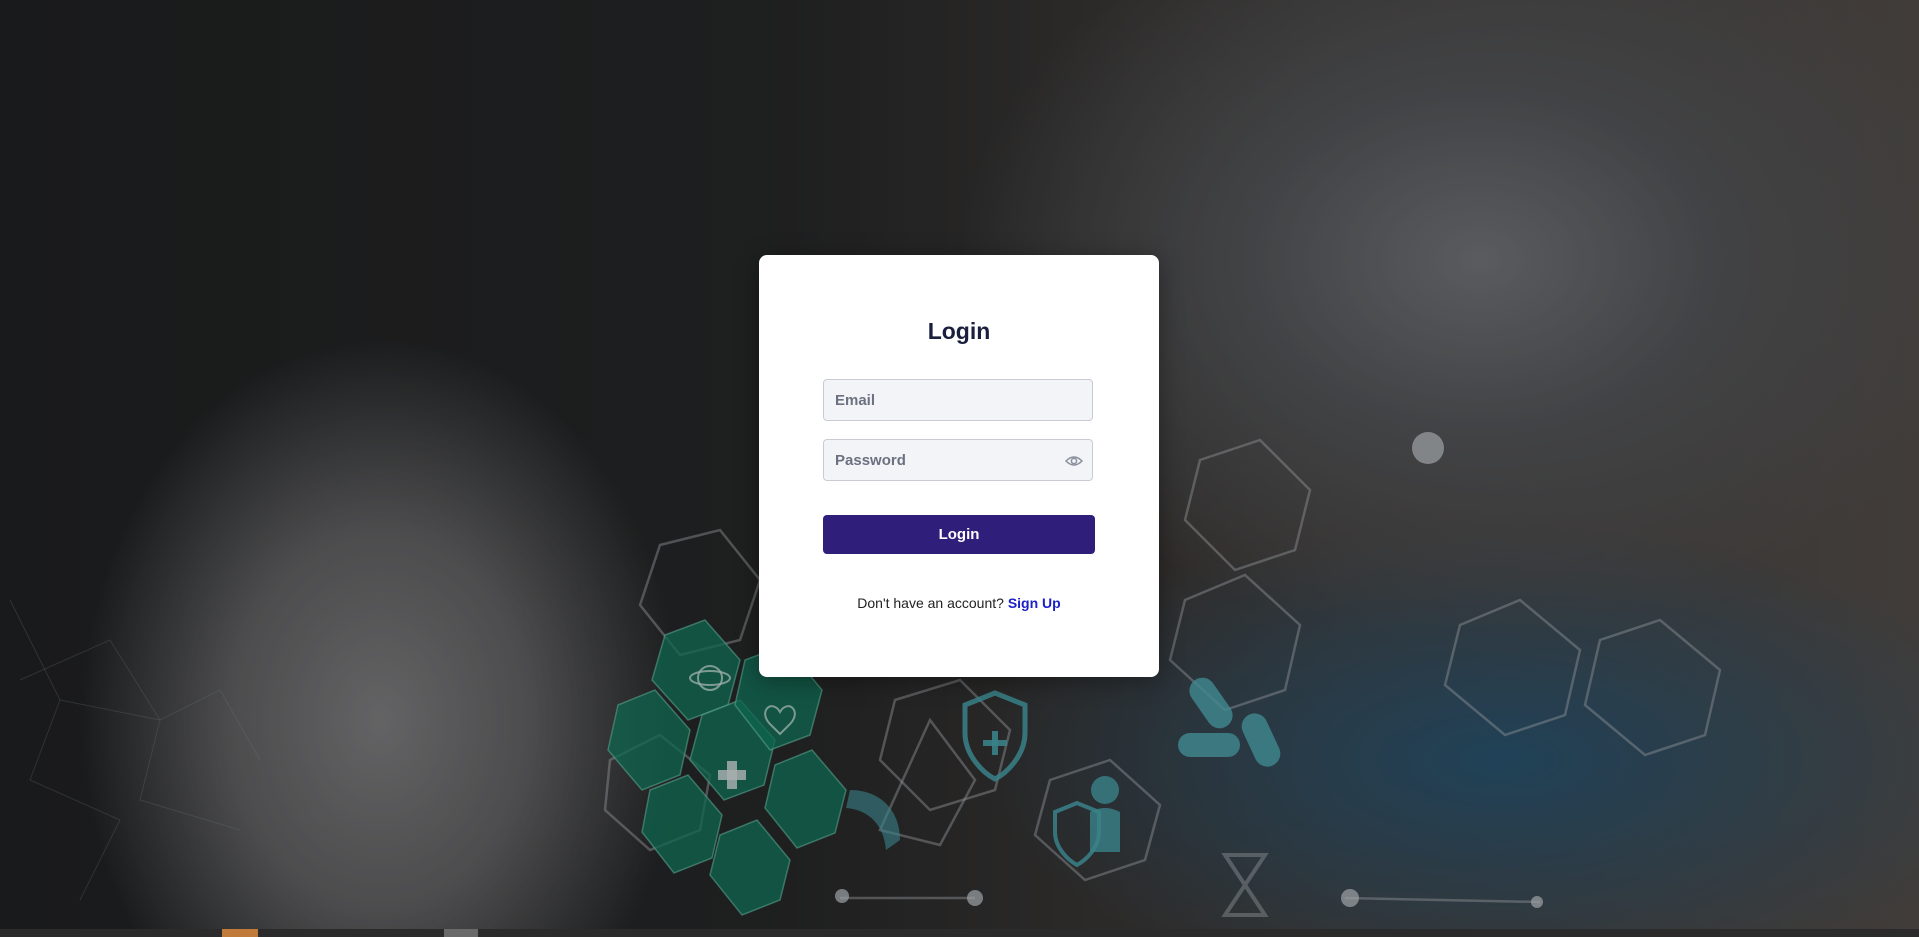 The image size is (1919, 937). I want to click on email-field-wrapper, so click(958, 400).